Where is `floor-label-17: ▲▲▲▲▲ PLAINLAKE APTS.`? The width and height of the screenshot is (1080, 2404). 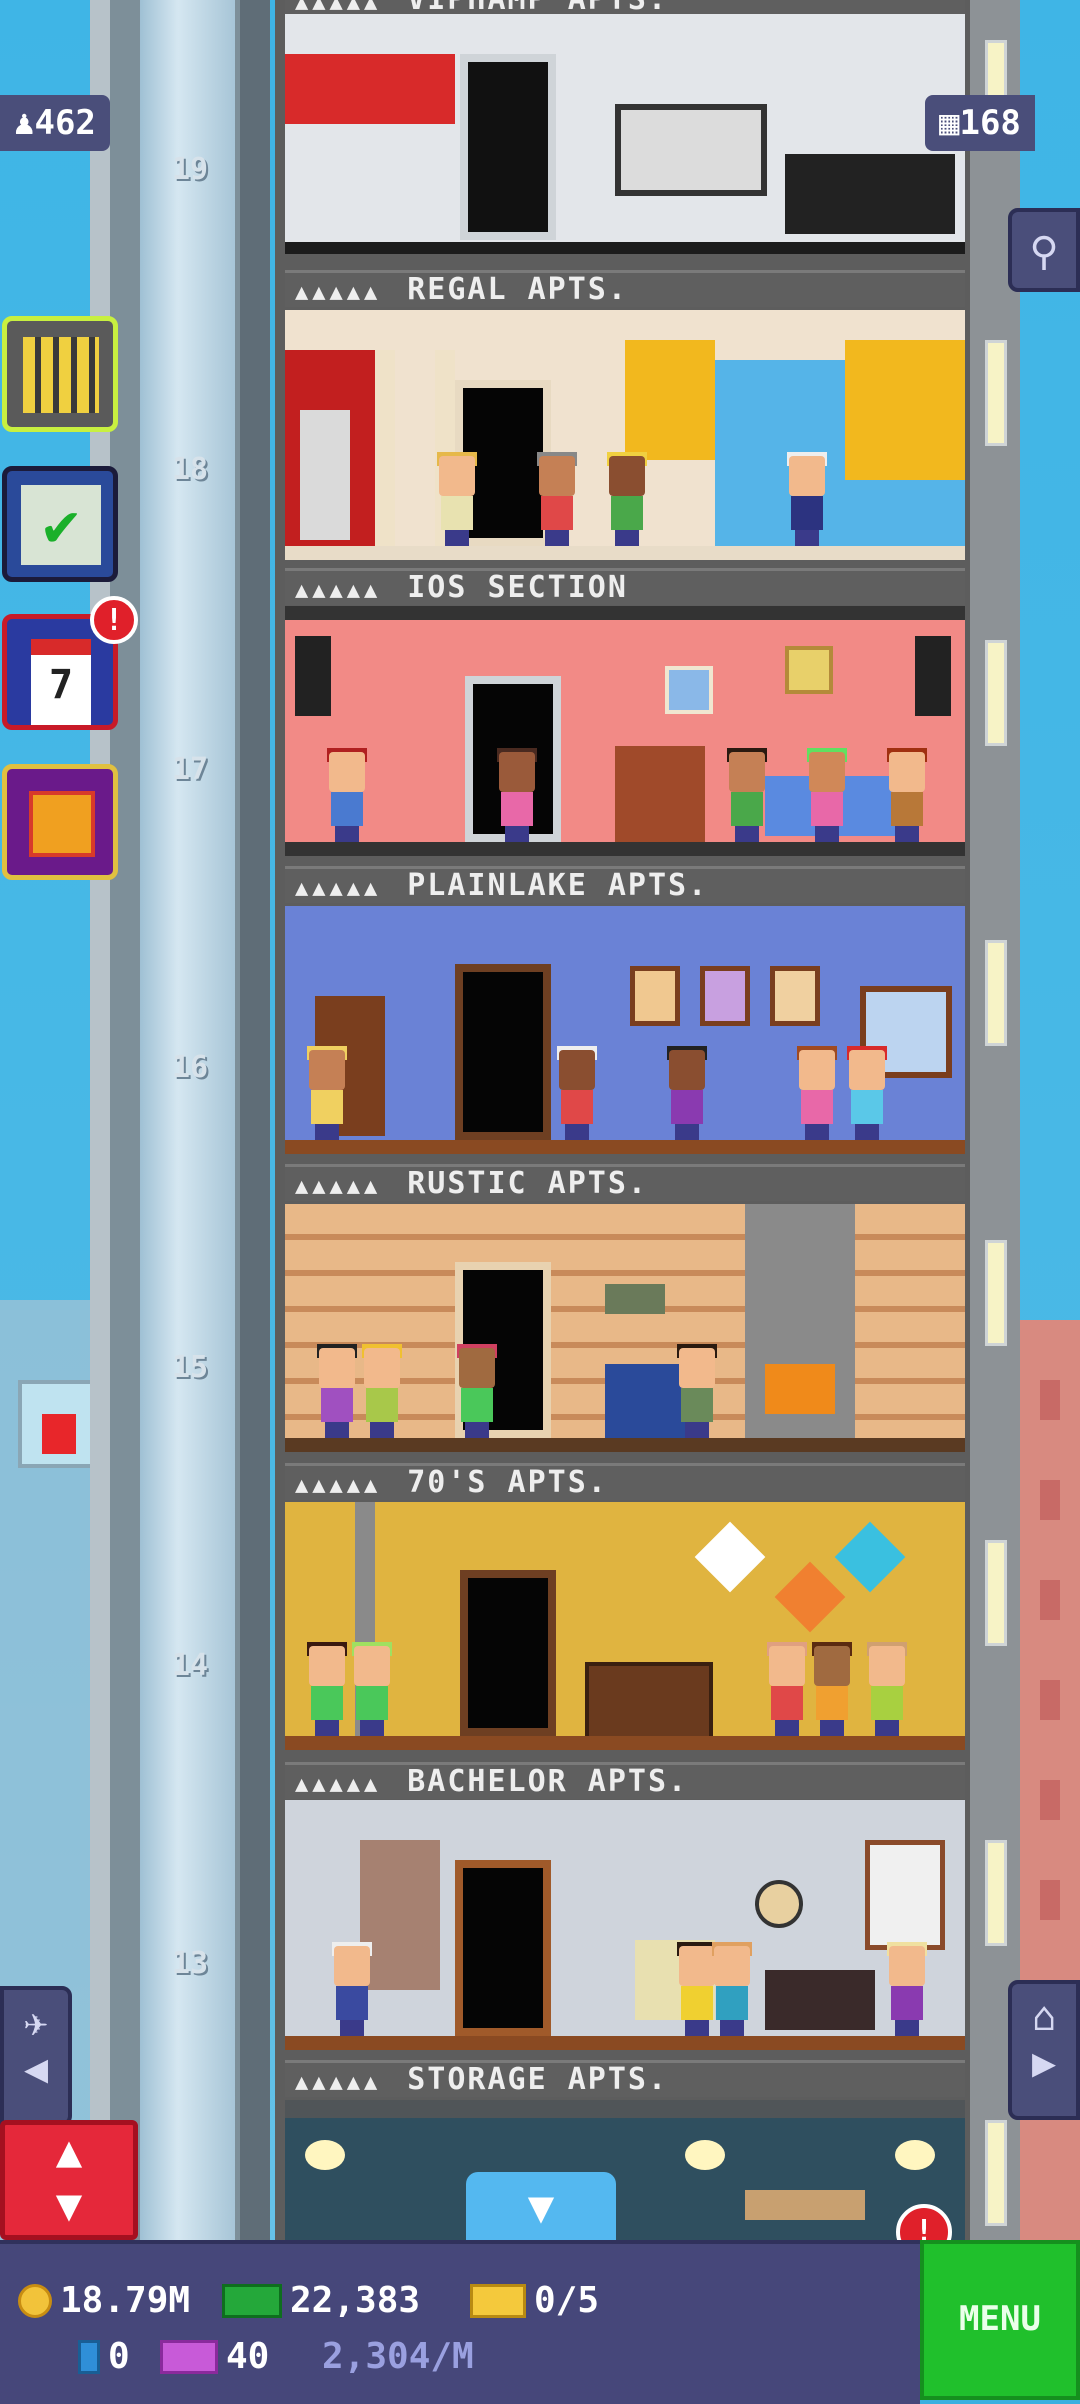
floor-label-17: ▲▲▲▲▲ PLAINLAKE APTS. is located at coordinates (625, 884).